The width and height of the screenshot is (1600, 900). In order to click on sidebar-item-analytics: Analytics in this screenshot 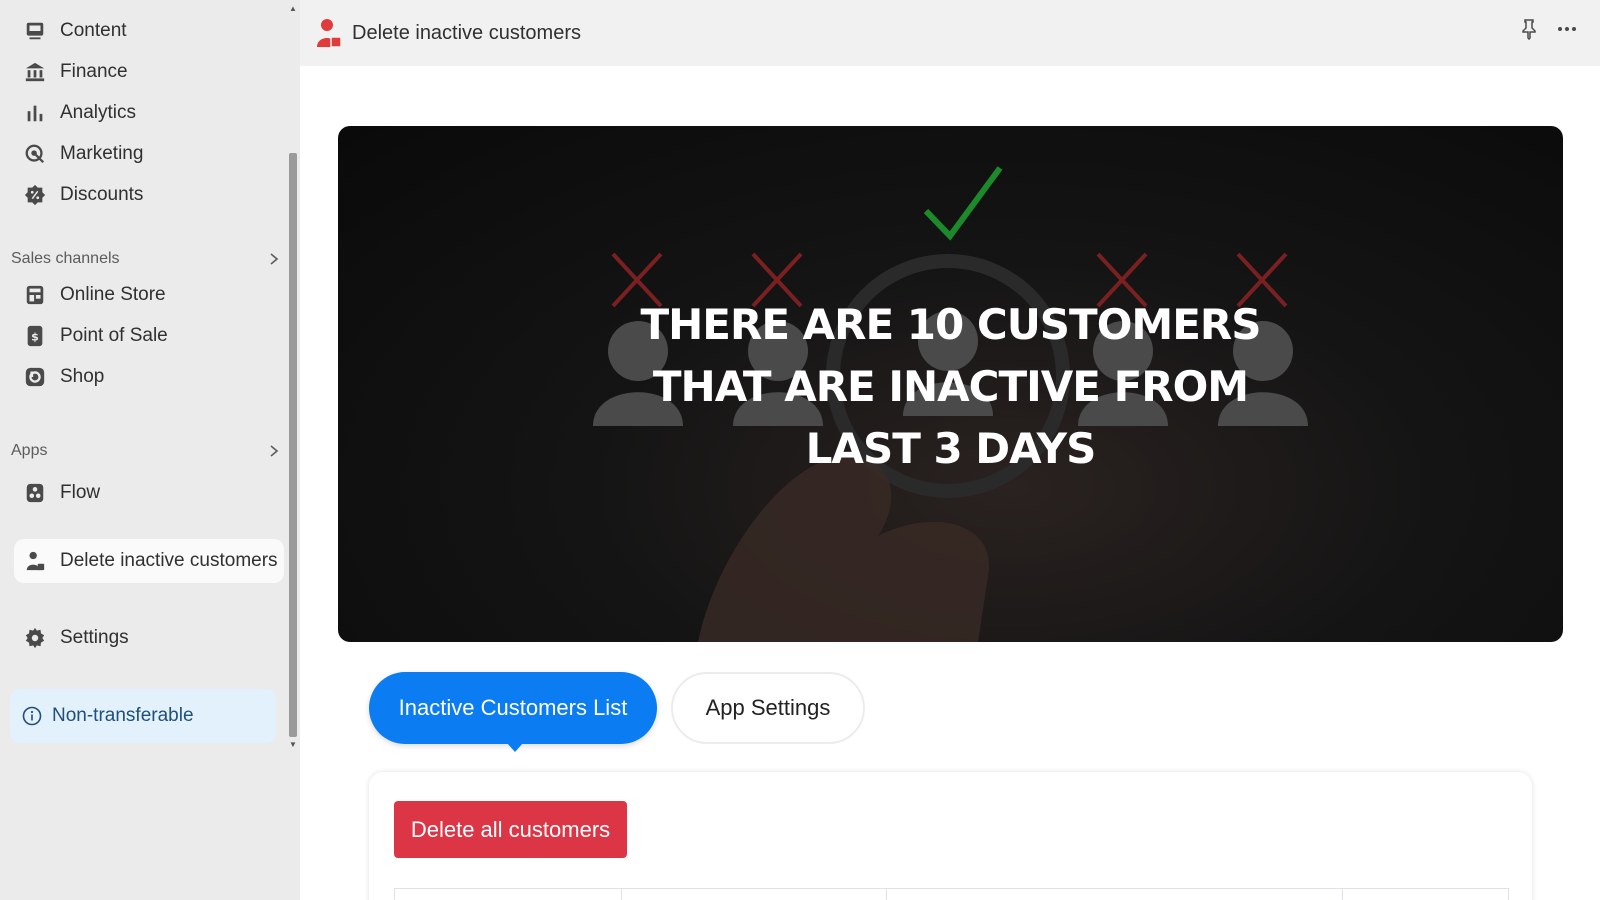, I will do `click(79, 113)`.